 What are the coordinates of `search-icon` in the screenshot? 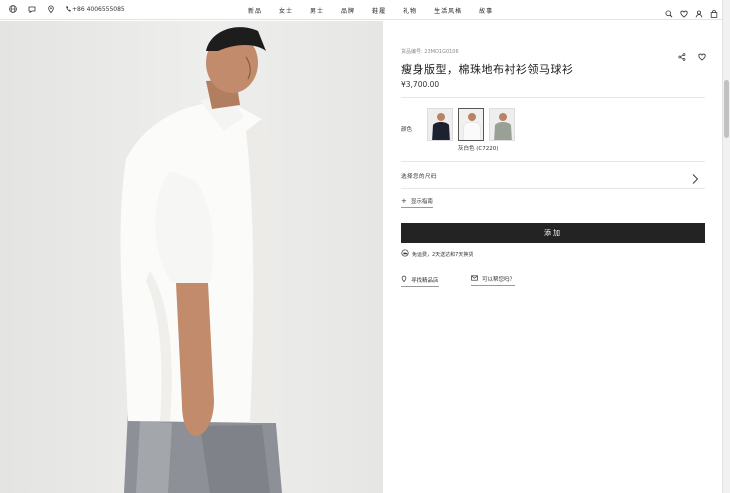 It's located at (669, 11).